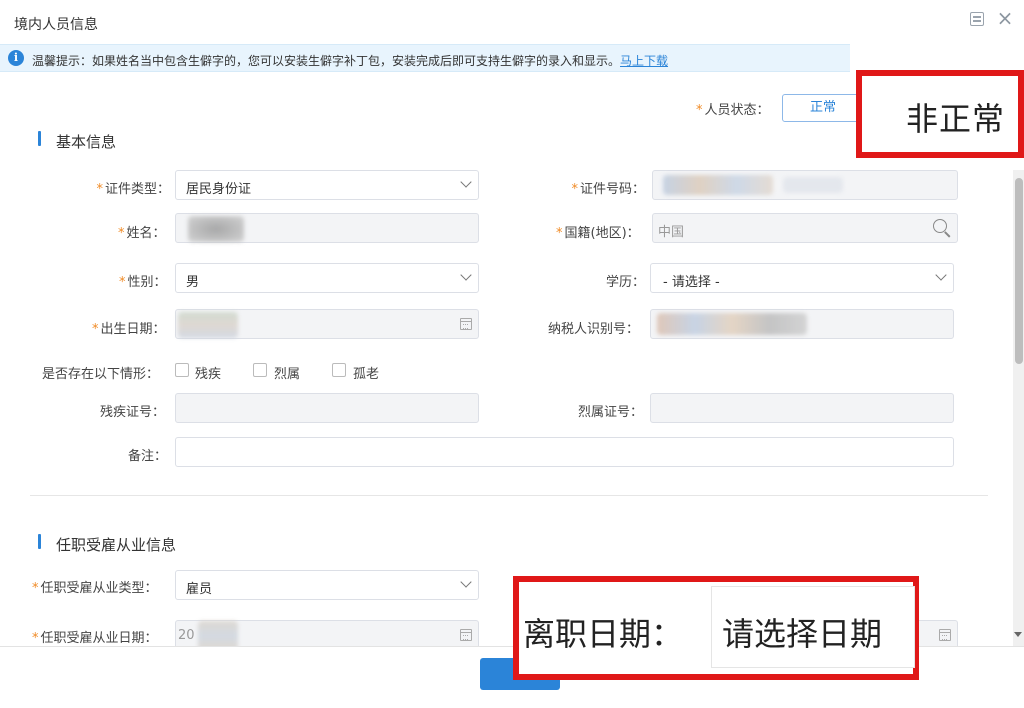 This screenshot has width=1024, height=708. What do you see at coordinates (86, 142) in the screenshot?
I see `section-title-basic: 基本信息` at bounding box center [86, 142].